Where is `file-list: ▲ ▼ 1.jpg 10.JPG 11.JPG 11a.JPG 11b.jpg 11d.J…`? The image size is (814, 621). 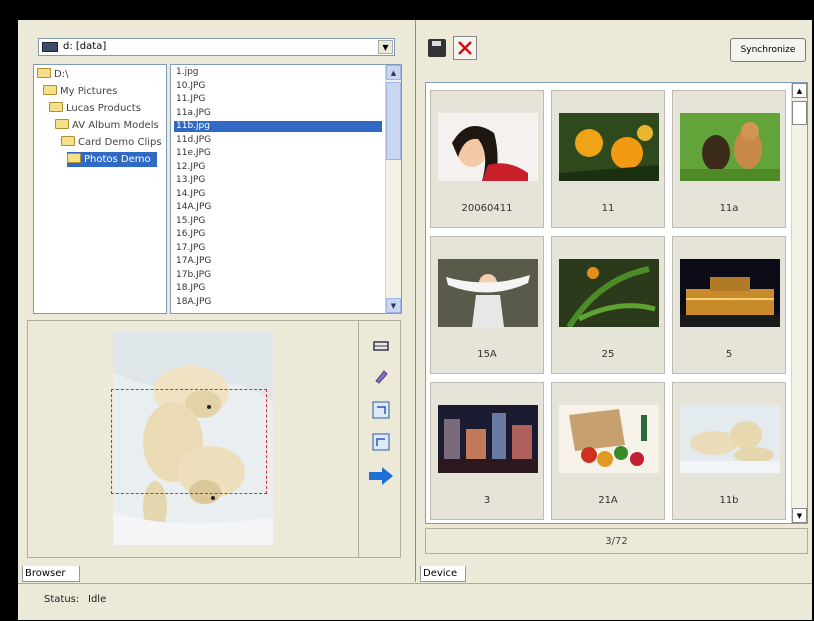 file-list: ▲ ▼ 1.jpg 10.JPG 11.JPG 11a.JPG 11b.jpg 11d.J… is located at coordinates (286, 189).